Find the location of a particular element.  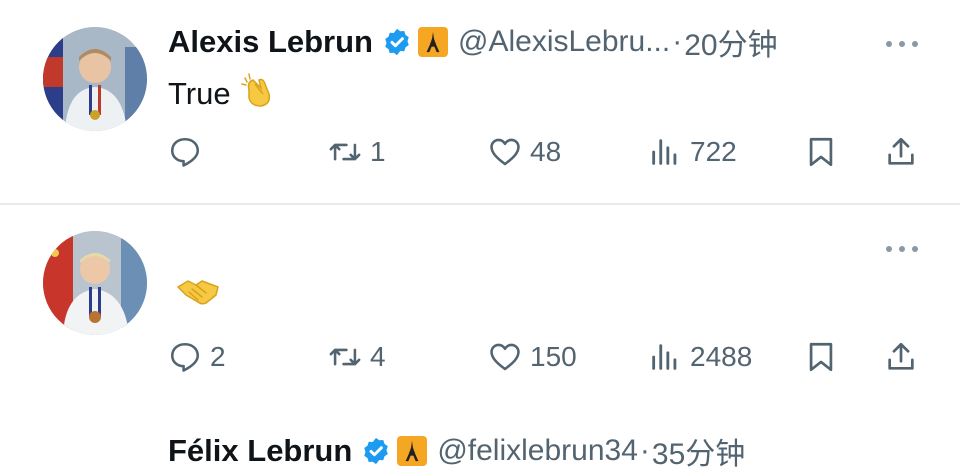

author-name: Félix Lebrun is located at coordinates (260, 451).